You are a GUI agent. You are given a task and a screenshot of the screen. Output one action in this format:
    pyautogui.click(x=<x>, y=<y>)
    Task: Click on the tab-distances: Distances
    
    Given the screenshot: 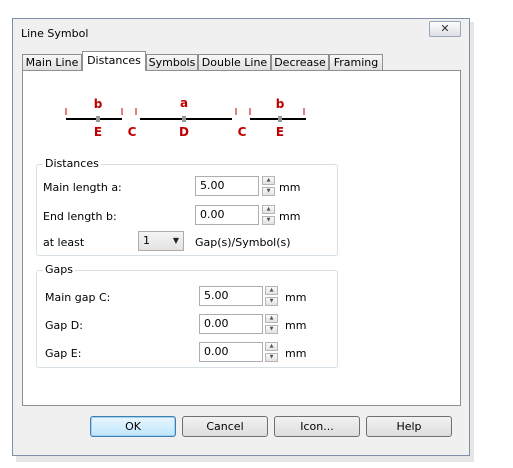 What is the action you would take?
    pyautogui.click(x=114, y=61)
    